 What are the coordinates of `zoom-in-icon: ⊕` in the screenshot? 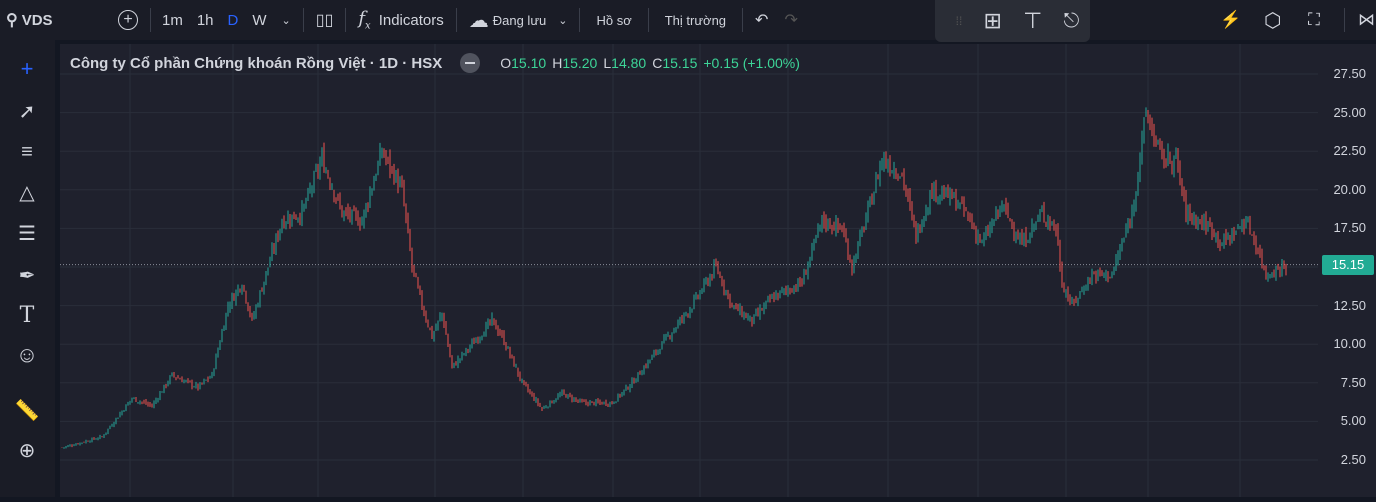 It's located at (27, 450).